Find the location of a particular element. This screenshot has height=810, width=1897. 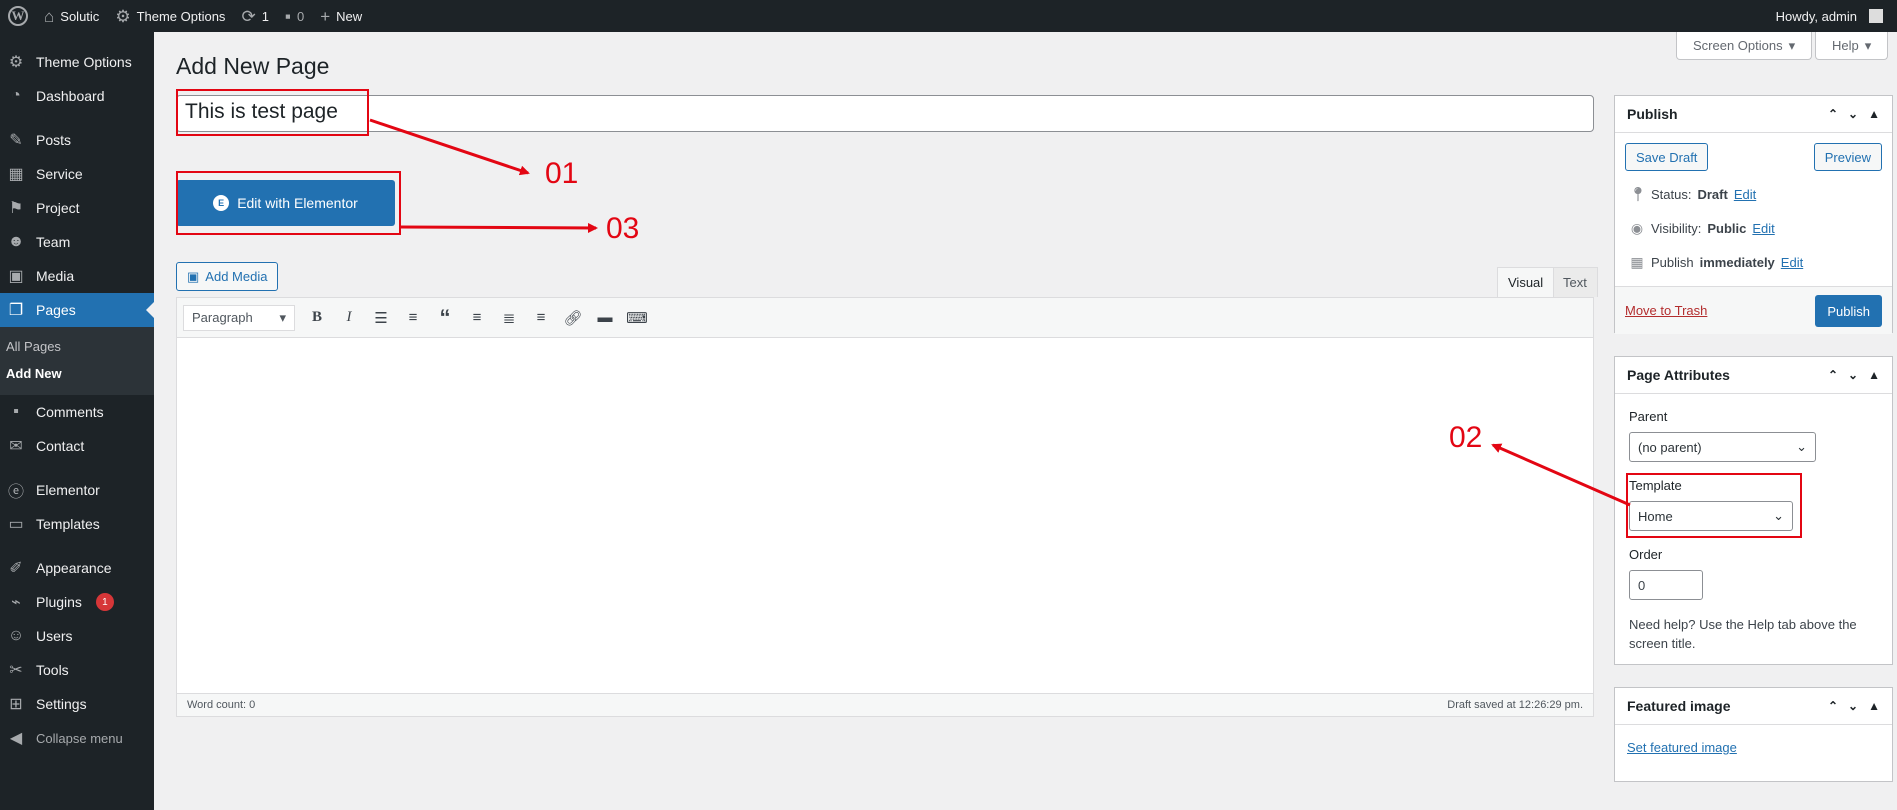

sidebar-item-theme-options: ⚙ Theme Options is located at coordinates (77, 62).